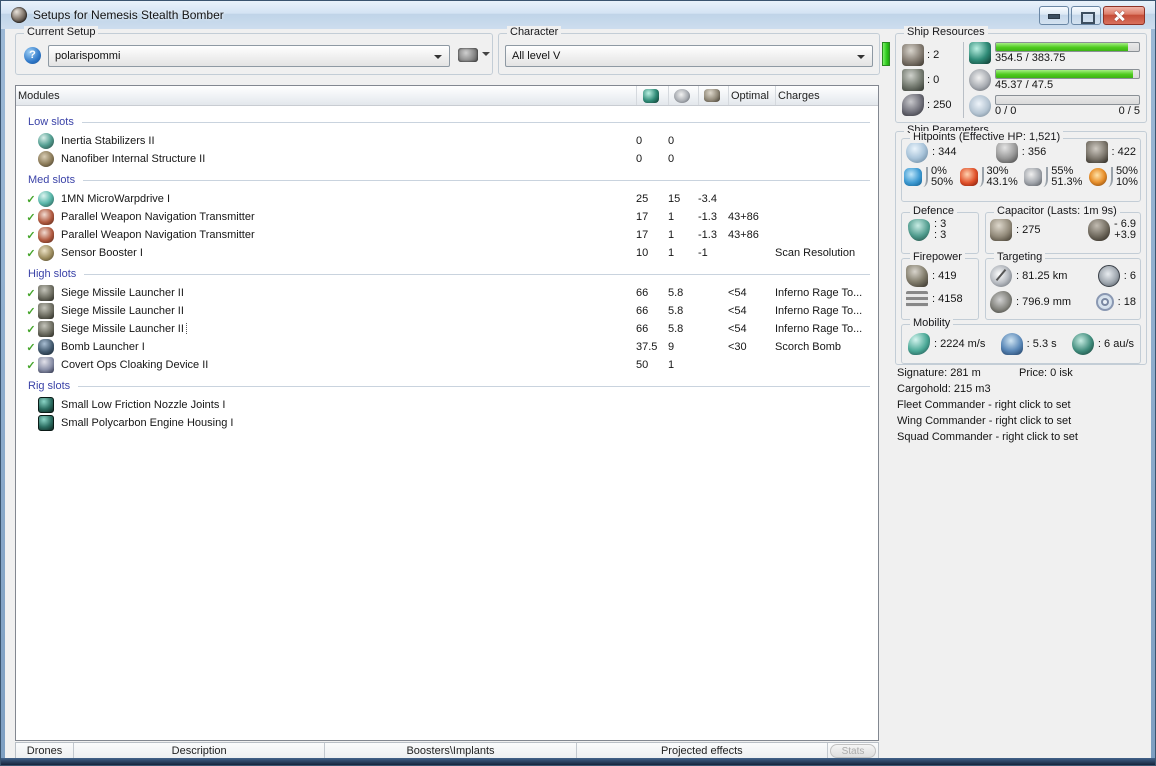  Describe the element at coordinates (1115, 344) in the screenshot. I see `warp-speed-value: : 6 au/s` at that location.